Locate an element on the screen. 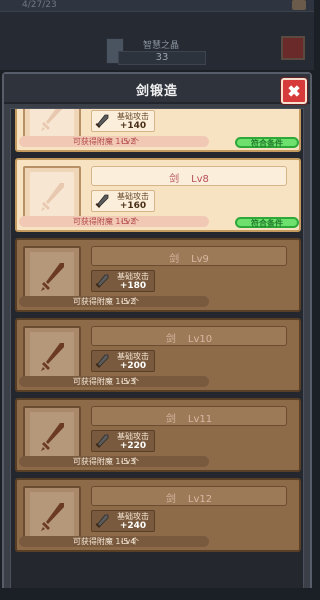 This screenshot has width=320, height=600. attack-box: 基础攻击 +140 is located at coordinates (123, 121).